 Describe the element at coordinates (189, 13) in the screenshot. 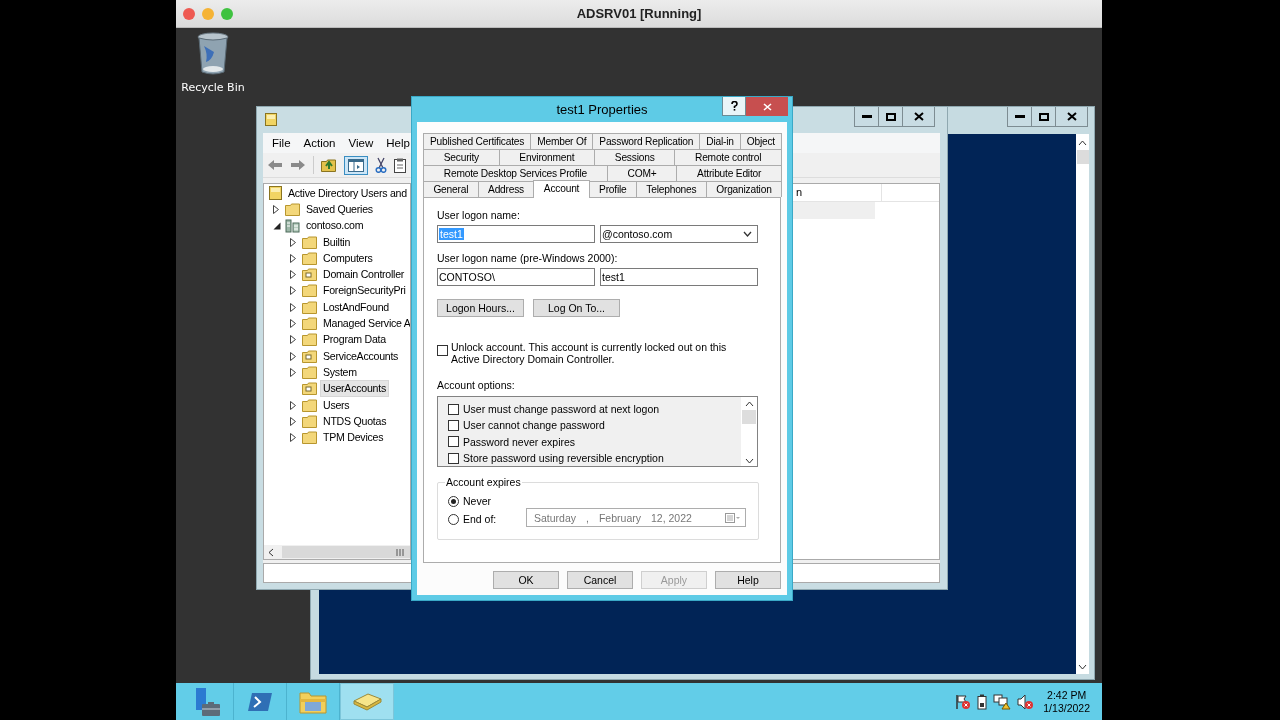

I see `close-window-button` at that location.